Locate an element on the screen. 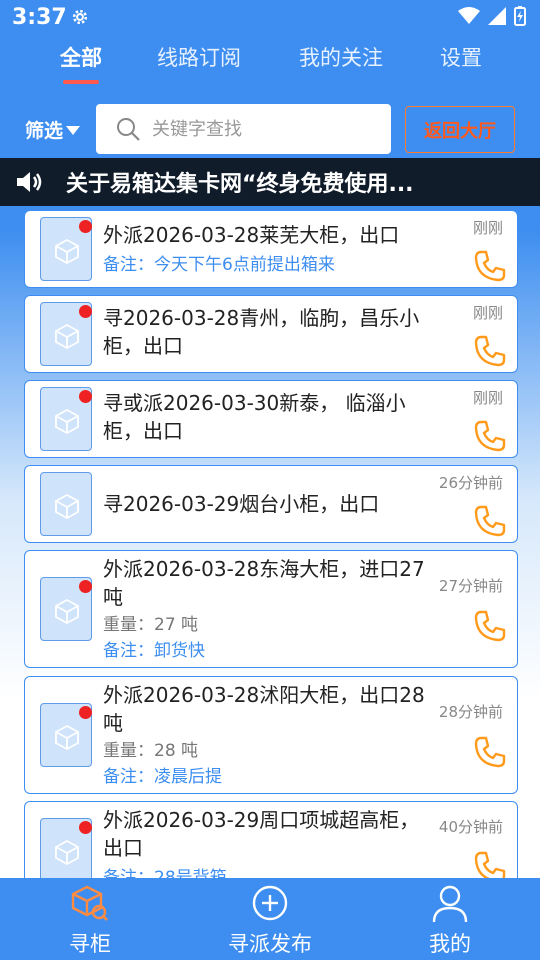  bottom-nav: 寻柜 寻派发布 我的 is located at coordinates (270, 919).